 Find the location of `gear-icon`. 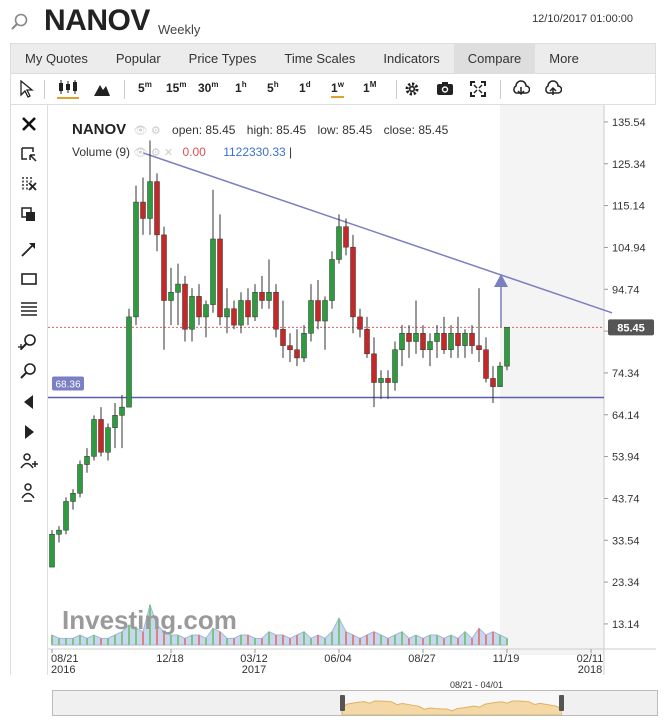

gear-icon is located at coordinates (412, 89).